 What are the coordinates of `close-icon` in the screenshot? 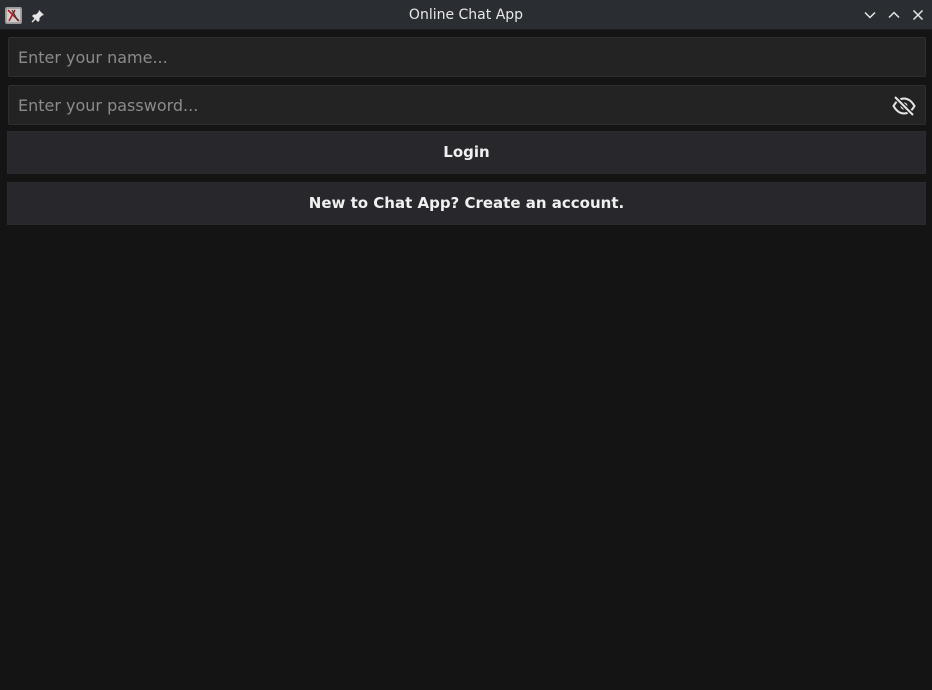 It's located at (918, 15).